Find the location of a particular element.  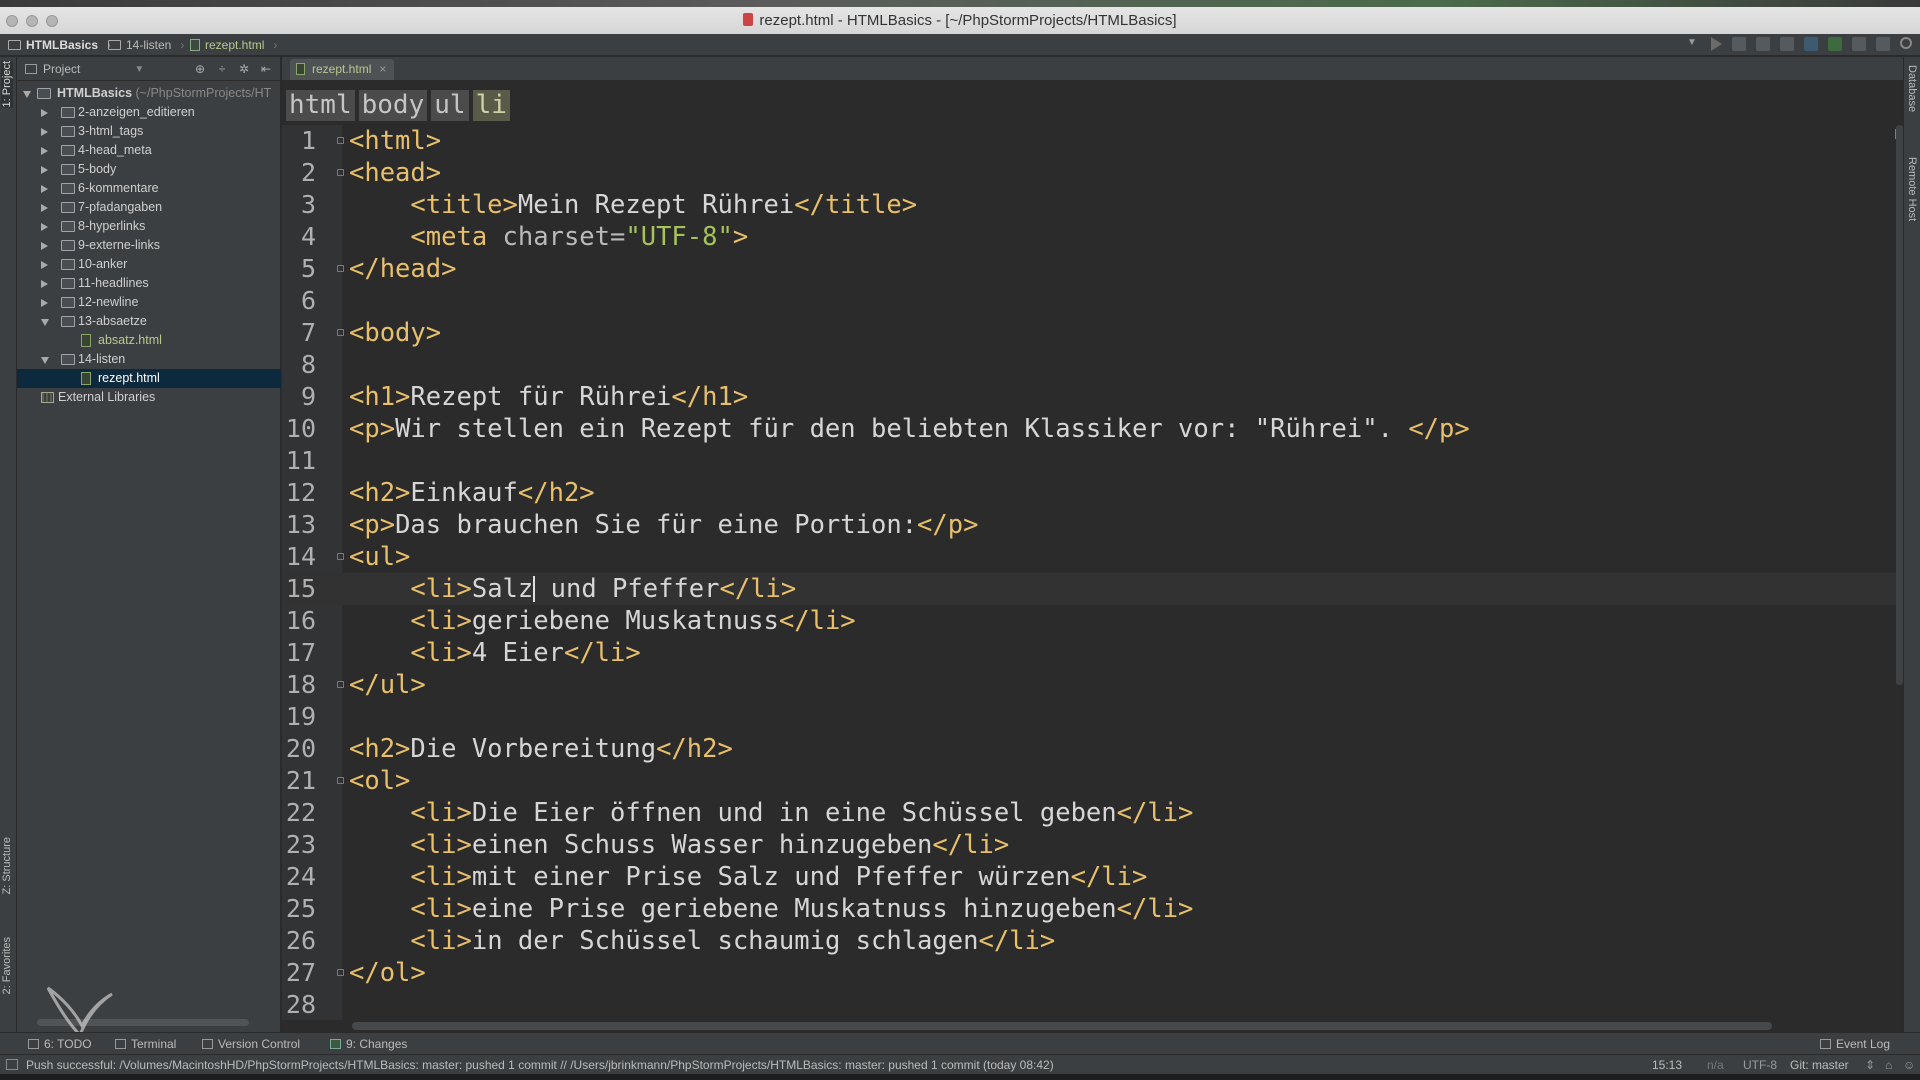

tree-item: 5-body is located at coordinates (149, 169).